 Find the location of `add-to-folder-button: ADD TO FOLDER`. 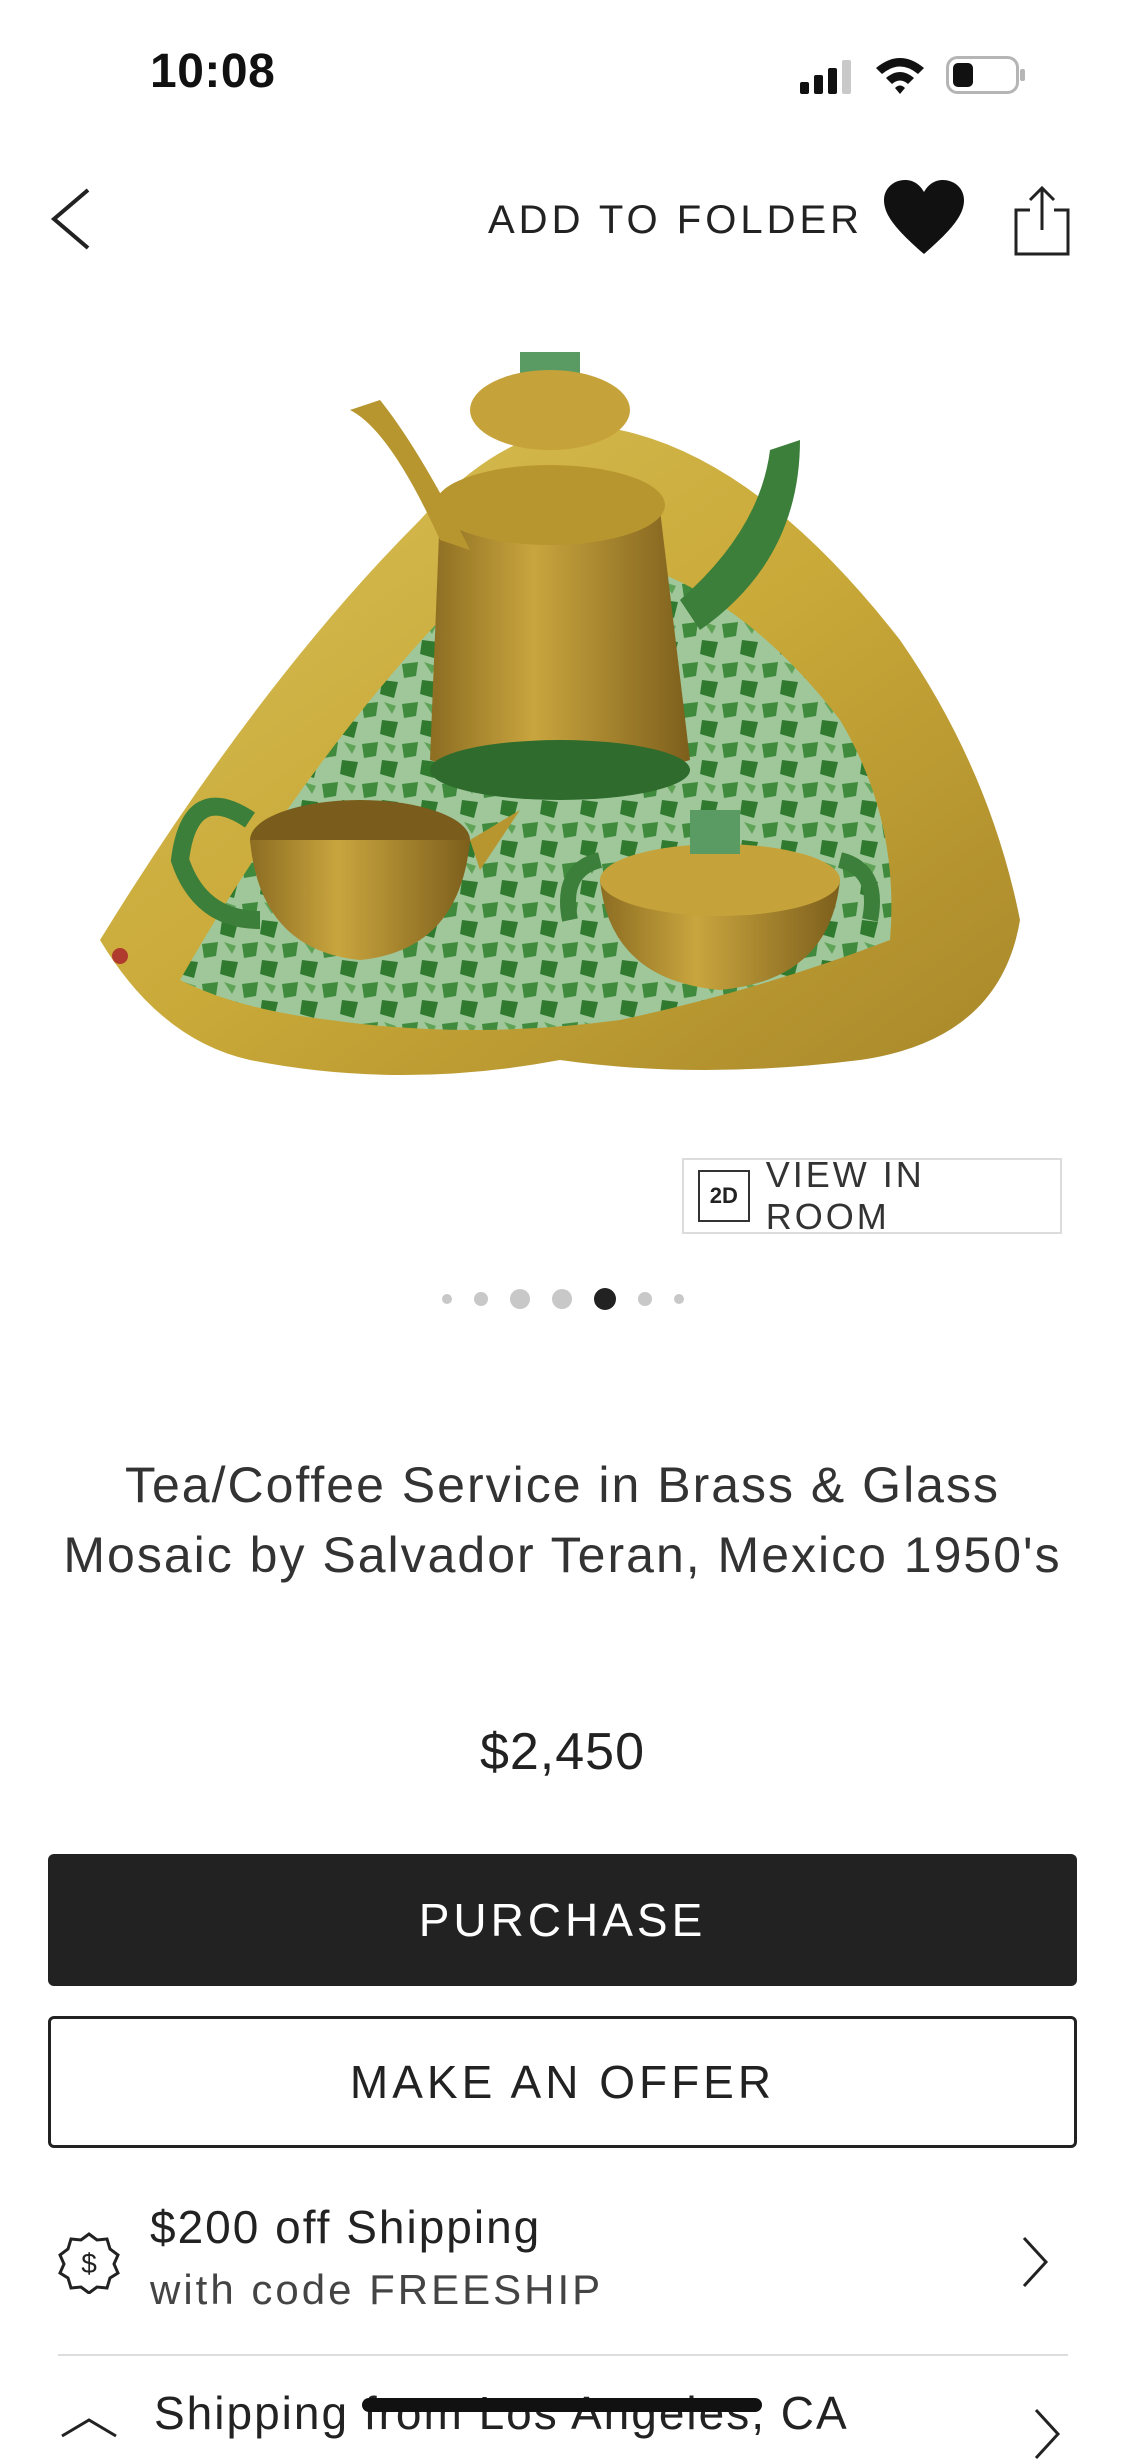

add-to-folder-button: ADD TO FOLDER is located at coordinates (675, 220).